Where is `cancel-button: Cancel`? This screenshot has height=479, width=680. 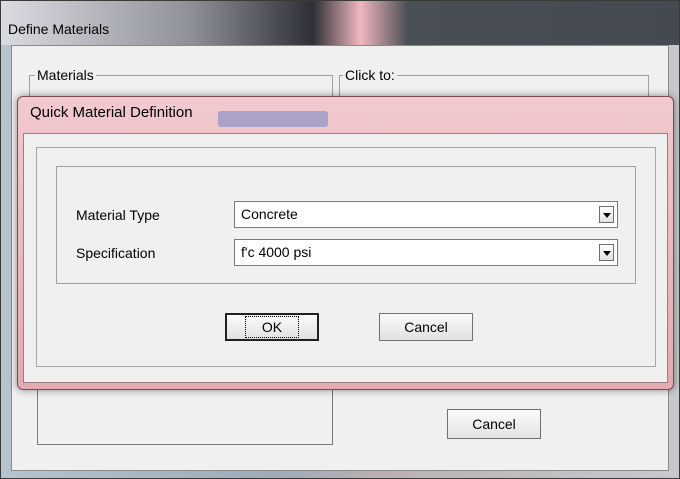
cancel-button: Cancel is located at coordinates (426, 327).